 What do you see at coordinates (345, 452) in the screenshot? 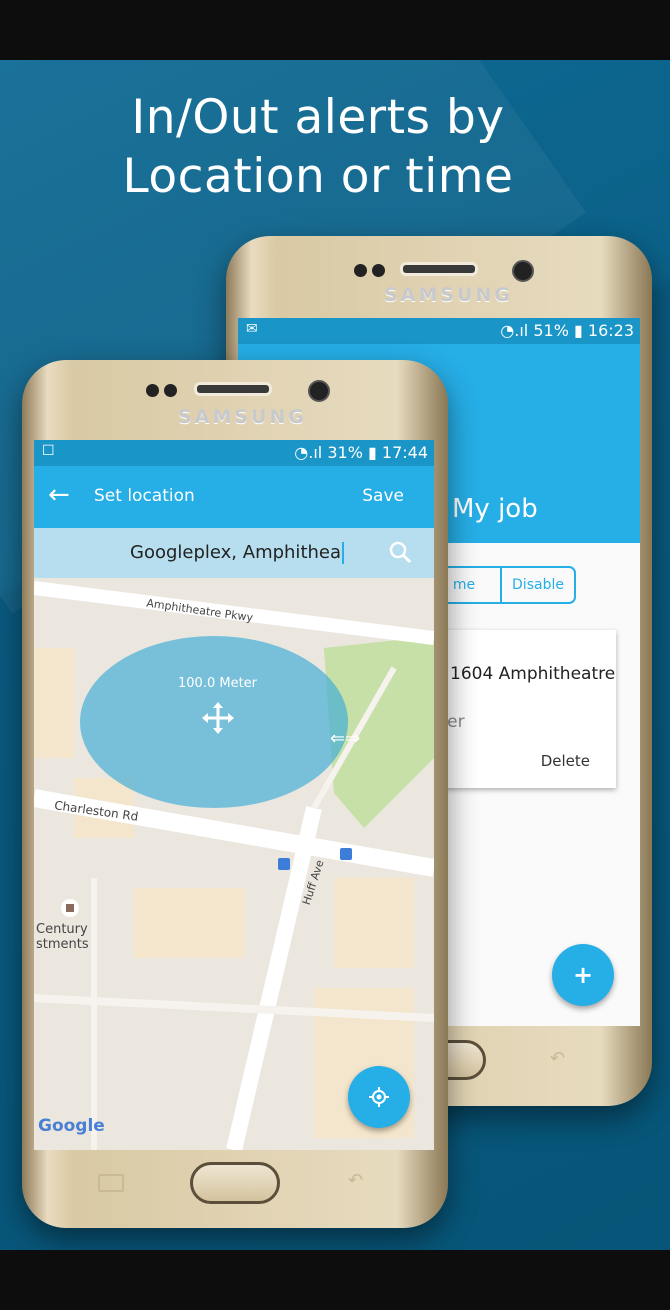
I see `battery-level: 31%` at bounding box center [345, 452].